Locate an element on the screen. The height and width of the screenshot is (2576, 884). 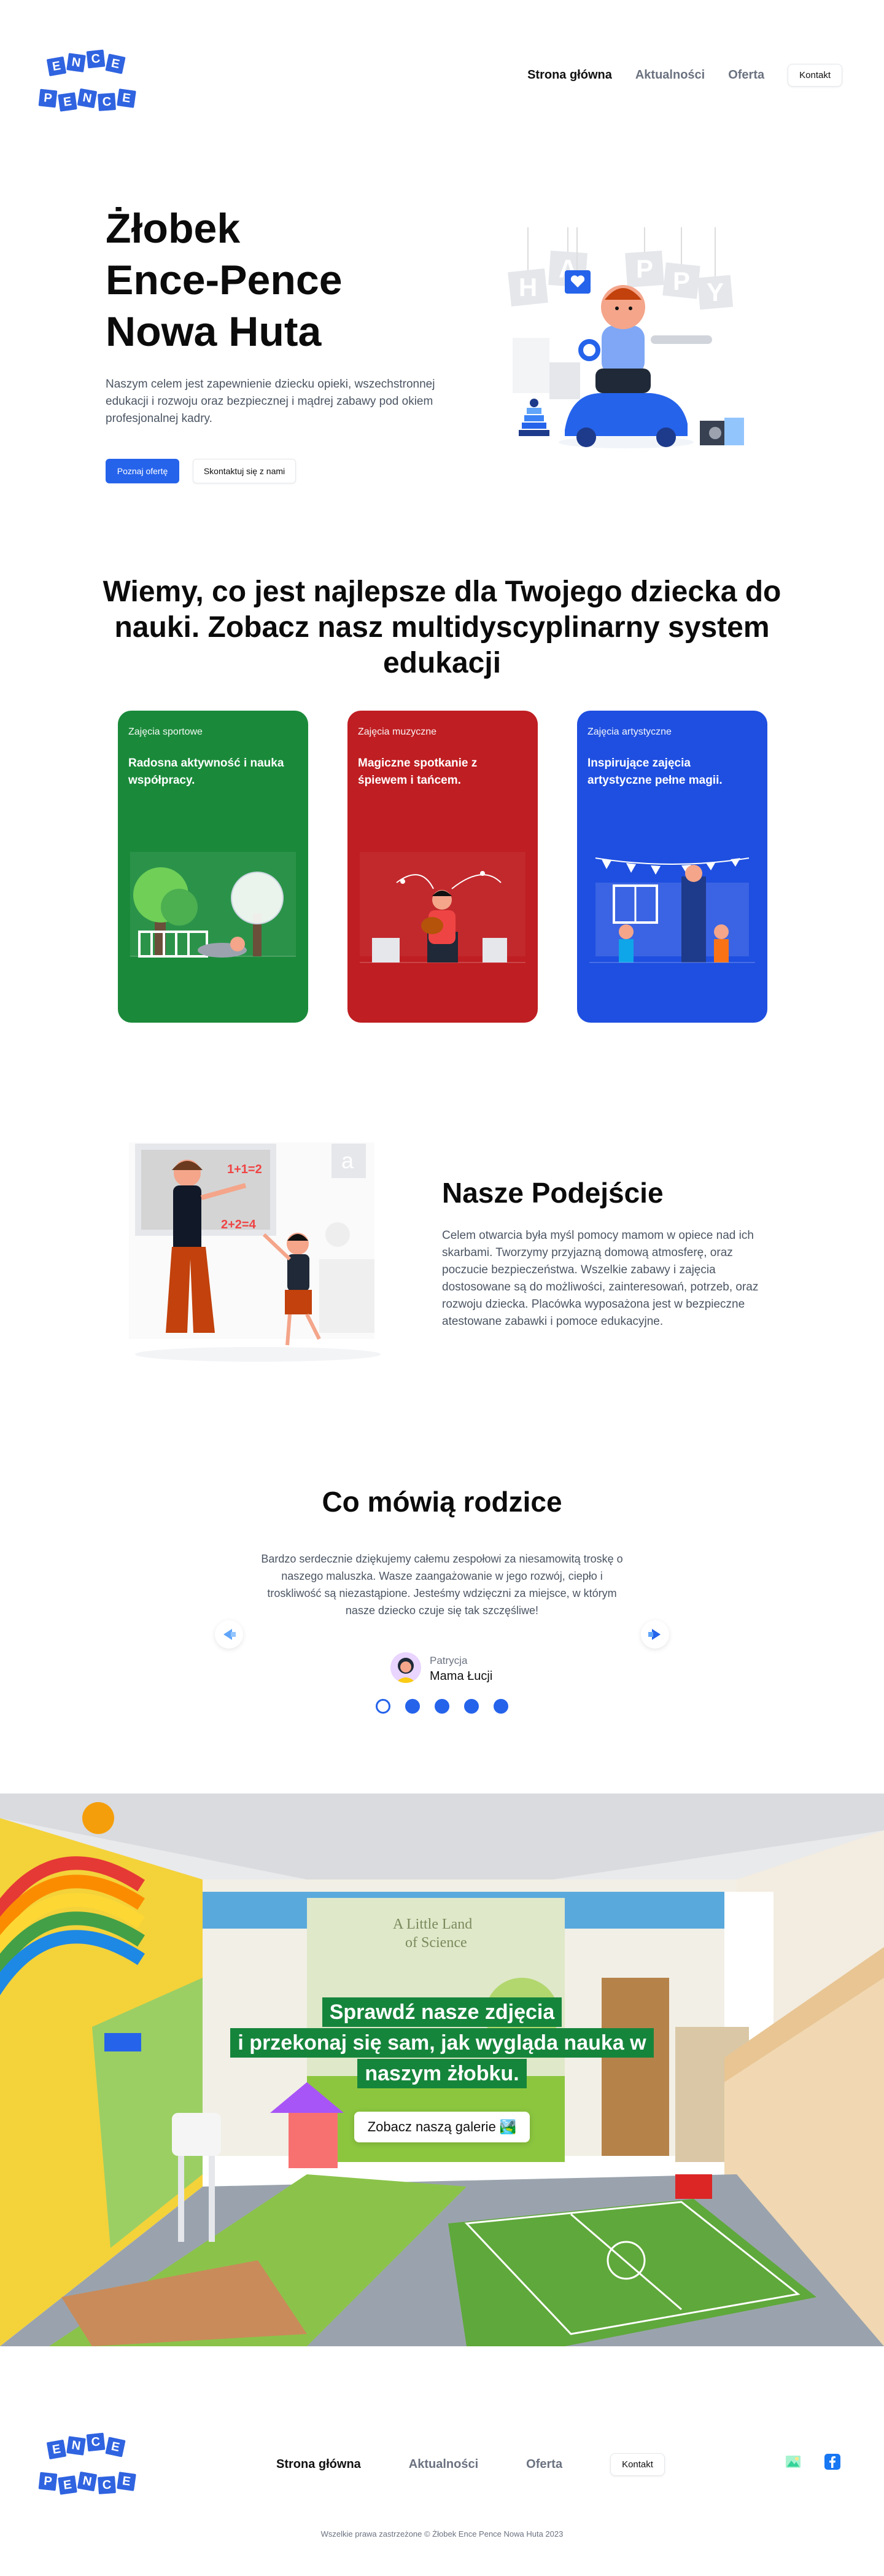
contact-us-button: Skontaktuj się z nami is located at coordinates (245, 471).